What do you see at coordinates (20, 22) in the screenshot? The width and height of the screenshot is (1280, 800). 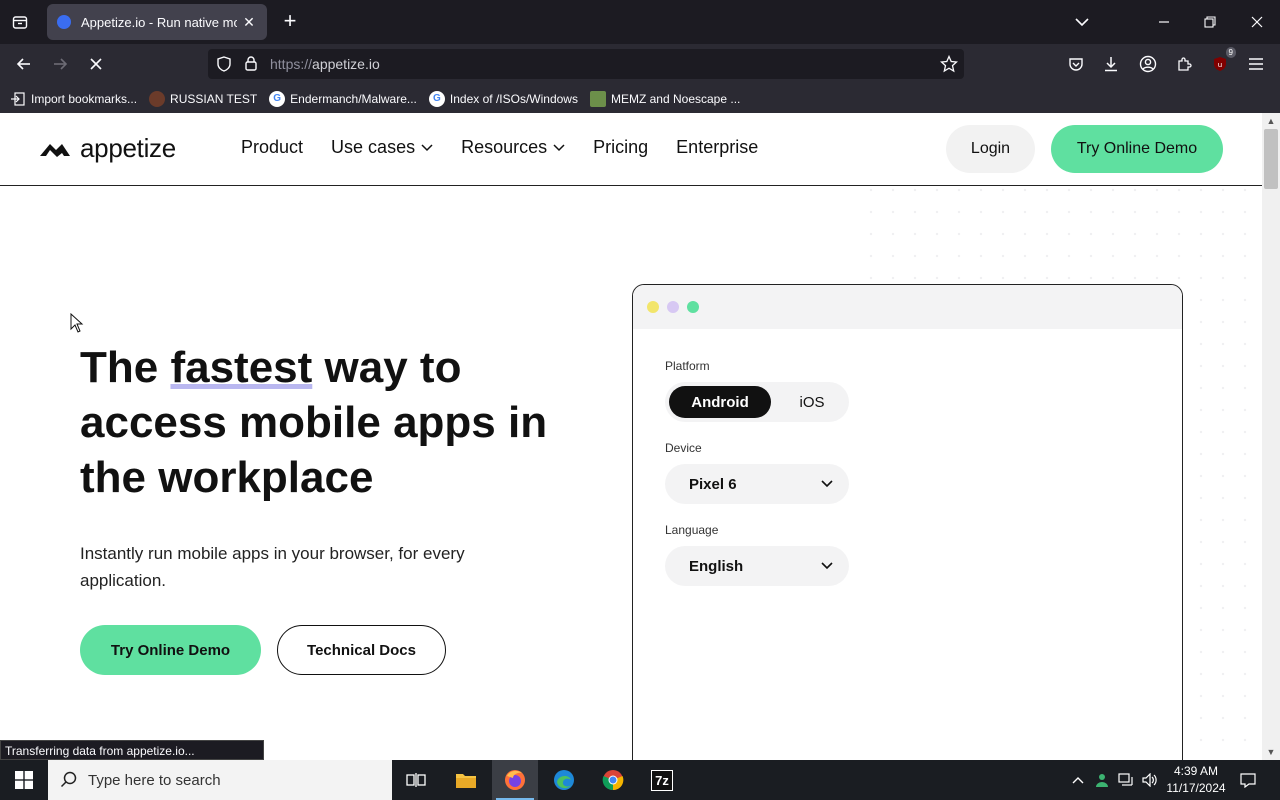 I see `tab-list-icon` at bounding box center [20, 22].